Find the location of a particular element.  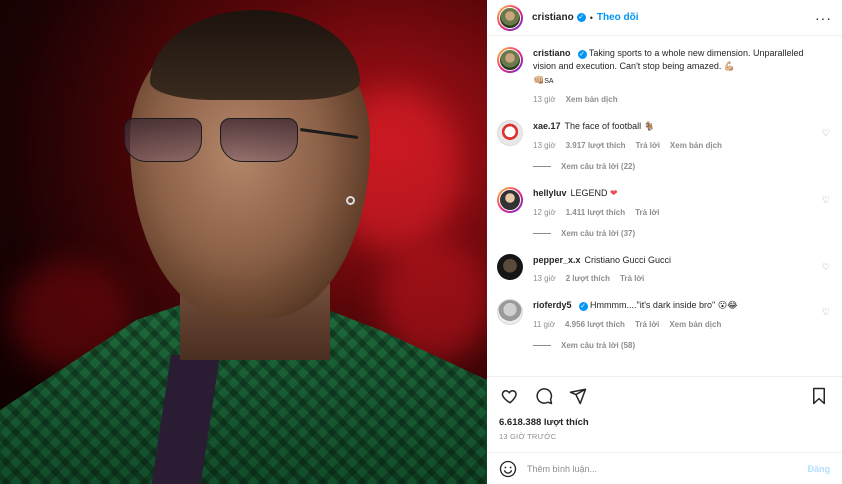

action-icons is located at coordinates (664, 396).